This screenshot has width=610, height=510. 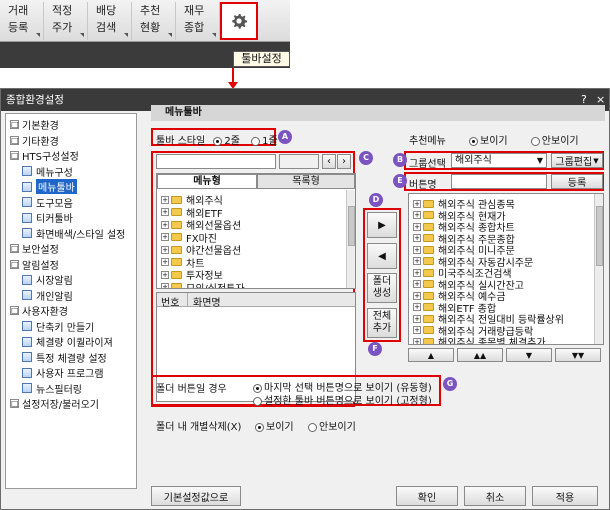 I want to click on col-screen-name: 화면명, so click(x=207, y=303).